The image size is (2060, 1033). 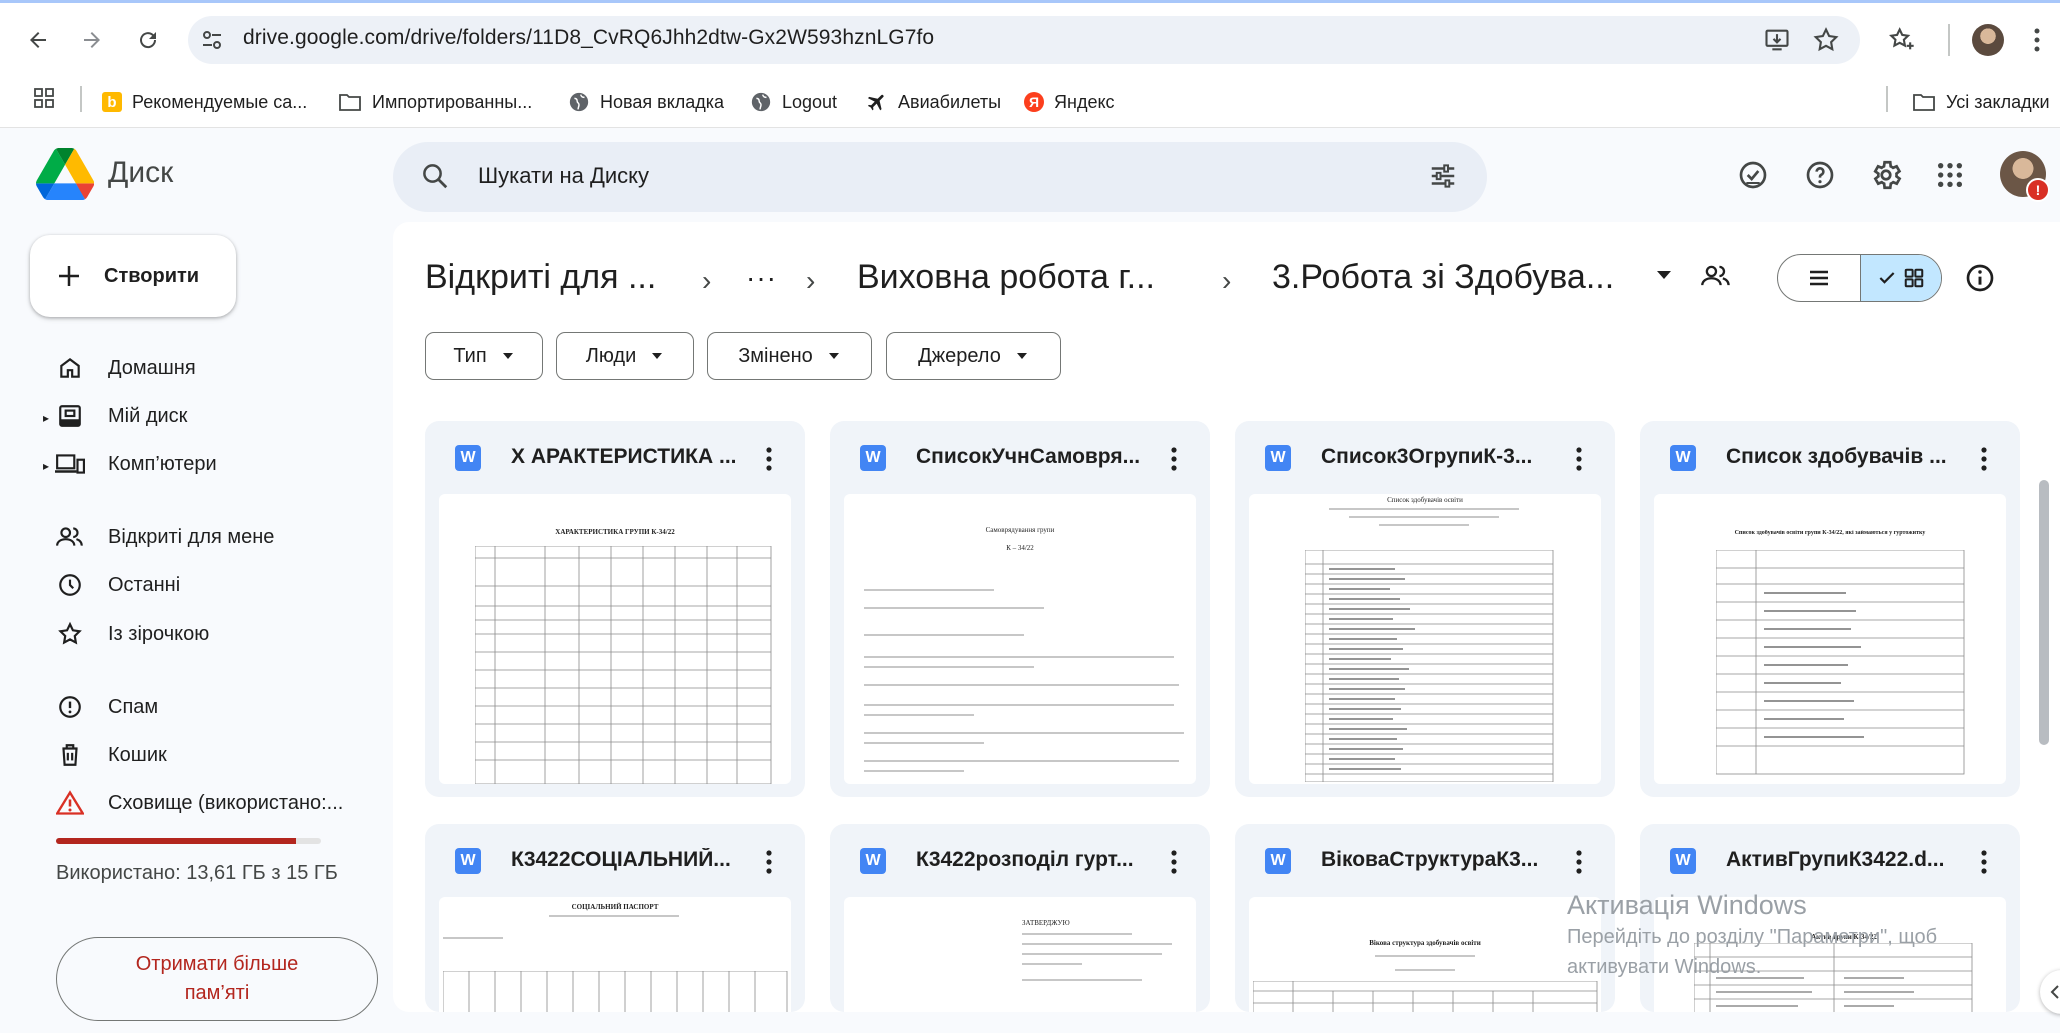 What do you see at coordinates (210, 464) in the screenshot?
I see `sidebar-item-computers: Комп’ютери` at bounding box center [210, 464].